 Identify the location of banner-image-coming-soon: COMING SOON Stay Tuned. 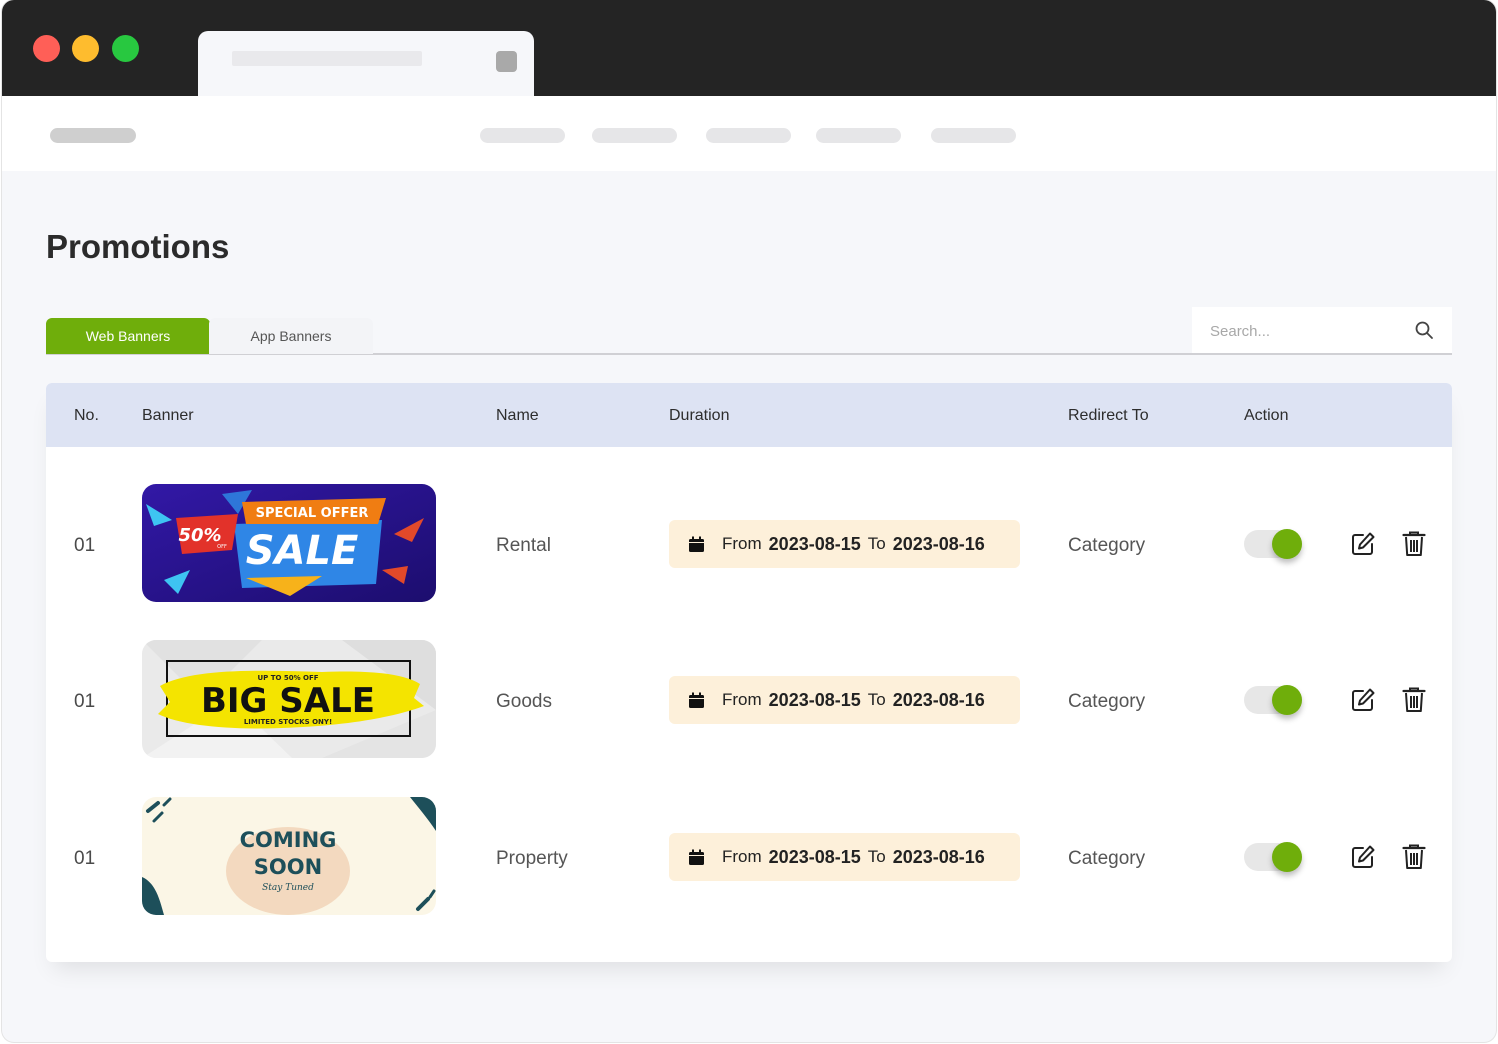
(289, 856).